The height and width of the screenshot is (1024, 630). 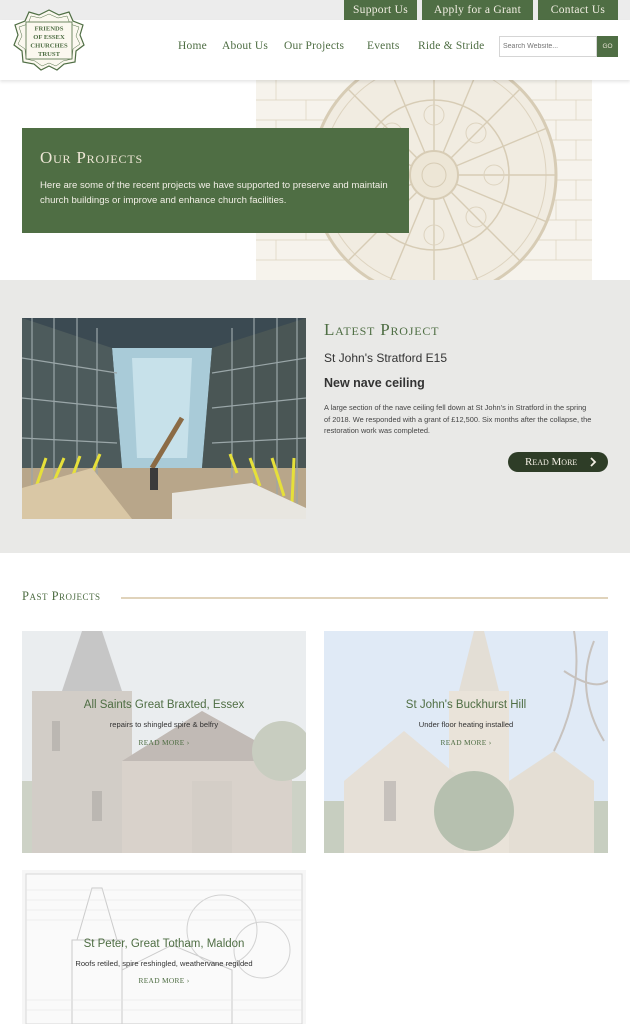 What do you see at coordinates (61, 596) in the screenshot?
I see `past-projects-heading: Past Projects` at bounding box center [61, 596].